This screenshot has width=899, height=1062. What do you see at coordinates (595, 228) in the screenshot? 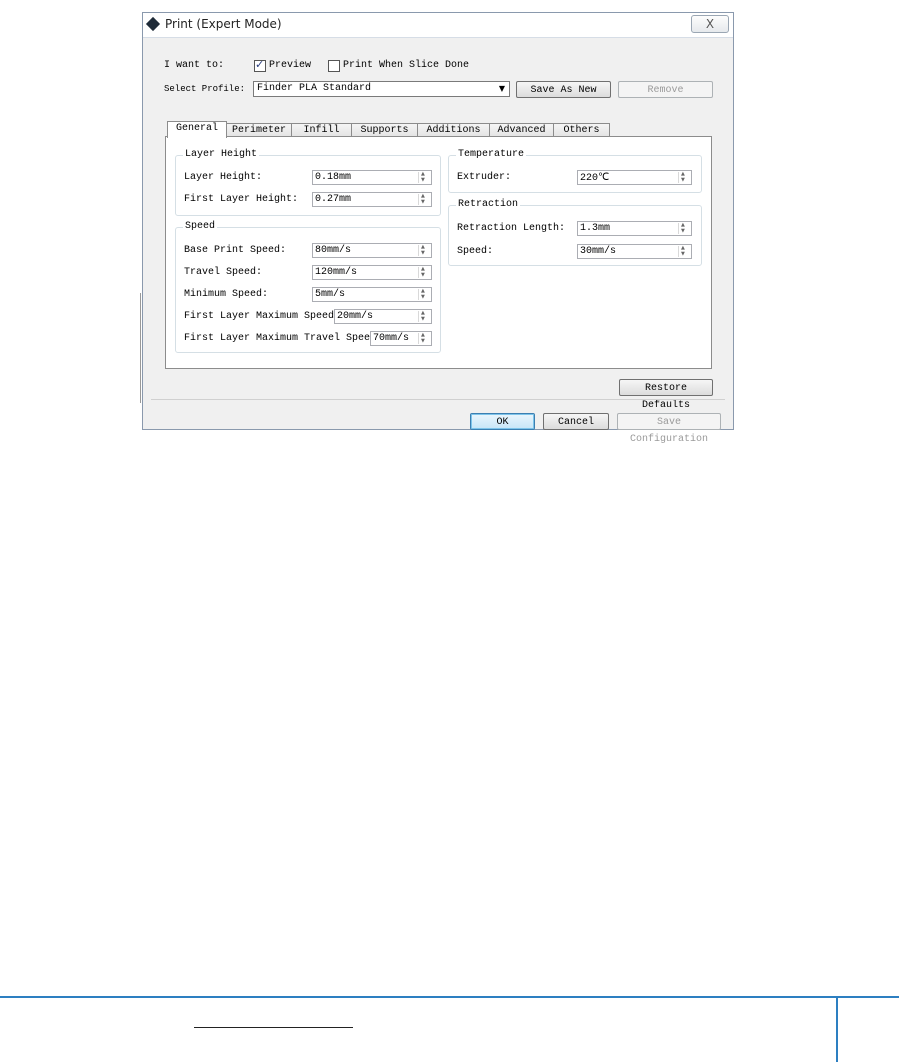
I see `retraction-length-value: 1.3mm` at bounding box center [595, 228].